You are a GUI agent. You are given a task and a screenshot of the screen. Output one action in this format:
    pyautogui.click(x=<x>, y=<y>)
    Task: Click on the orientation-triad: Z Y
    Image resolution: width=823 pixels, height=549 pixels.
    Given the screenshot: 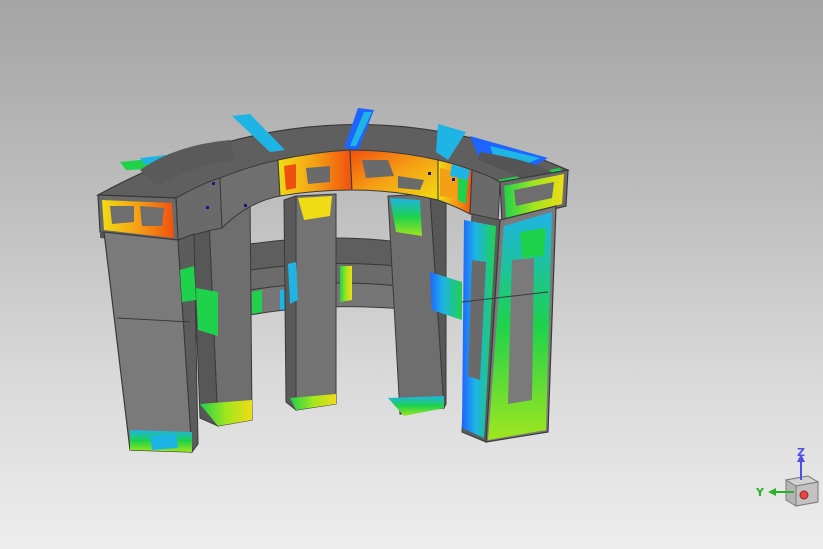 What is the action you would take?
    pyautogui.click(x=785, y=477)
    